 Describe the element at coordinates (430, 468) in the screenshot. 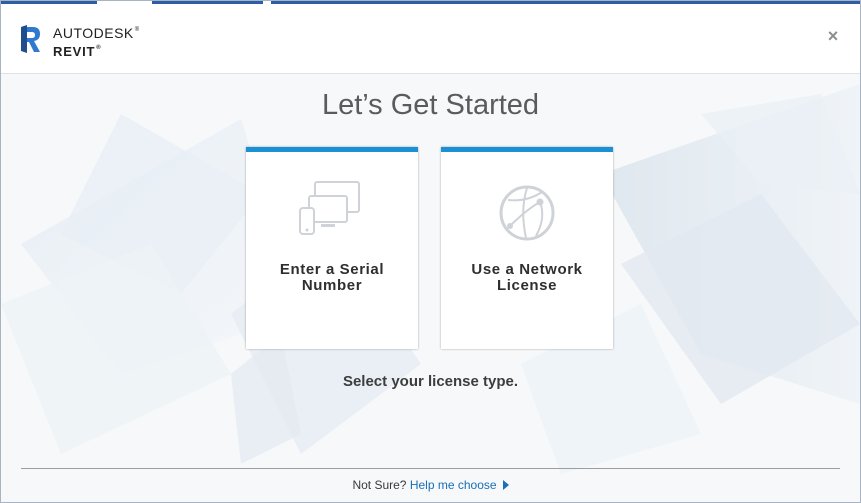

I see `footer-divider` at that location.